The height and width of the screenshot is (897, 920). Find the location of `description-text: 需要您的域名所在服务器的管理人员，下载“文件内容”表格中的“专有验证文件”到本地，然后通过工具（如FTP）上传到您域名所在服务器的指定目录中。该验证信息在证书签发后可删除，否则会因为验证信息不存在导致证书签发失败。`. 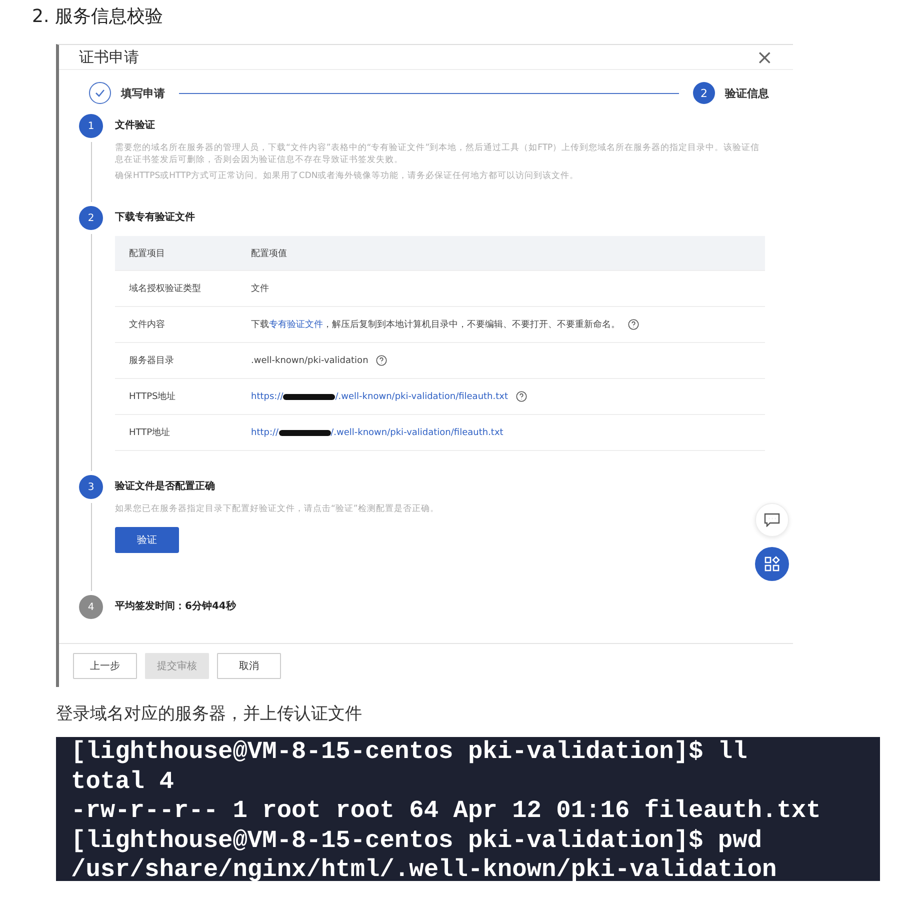

description-text: 需要您的域名所在服务器的管理人员，下载“文件内容”表格中的“专有验证文件”到本地，然后通过工具（如FTP）上传到您域名所在服务器的指定目录中。该验证信息在证书签发后可删除，否则会因为验证信息不存在导致证书签发失败。 is located at coordinates (438, 154).